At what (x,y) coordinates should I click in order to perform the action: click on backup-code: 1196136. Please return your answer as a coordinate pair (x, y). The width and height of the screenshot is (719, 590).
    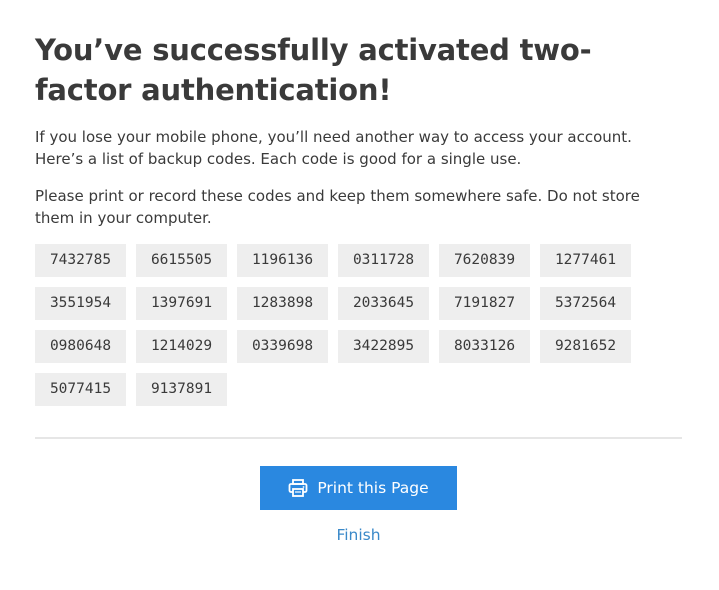
    Looking at the image, I should click on (282, 260).